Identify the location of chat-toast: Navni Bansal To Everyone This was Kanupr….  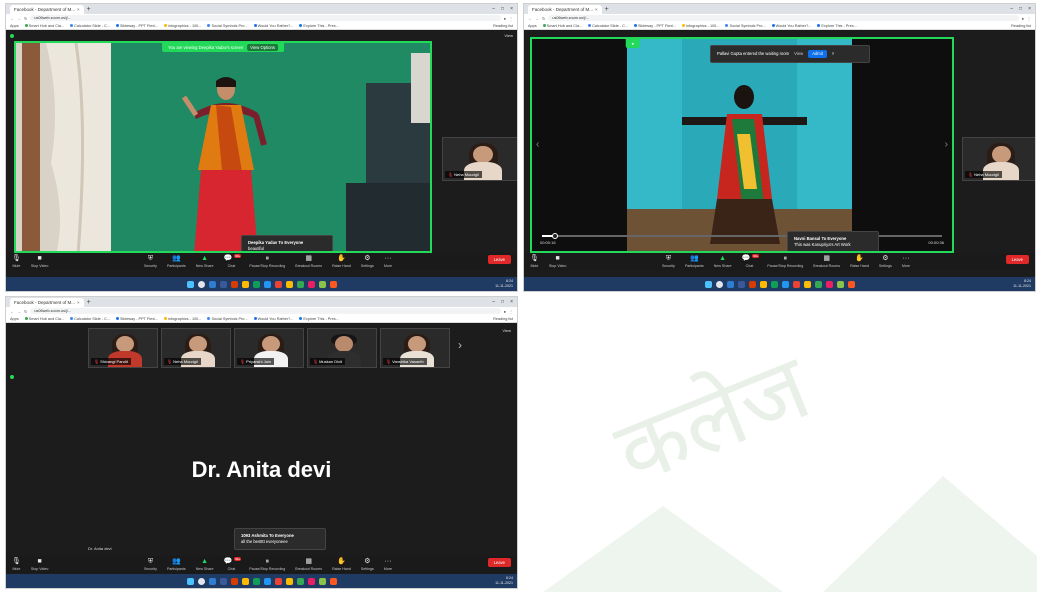
(833, 241).